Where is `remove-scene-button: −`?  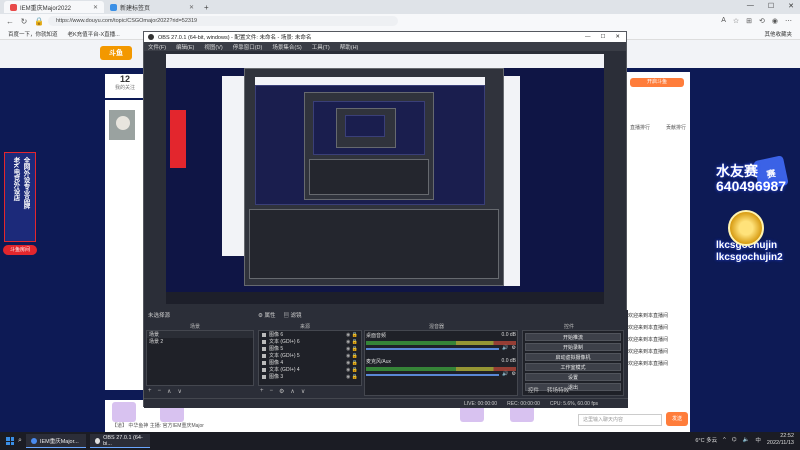
remove-scene-button: − is located at coordinates (160, 391).